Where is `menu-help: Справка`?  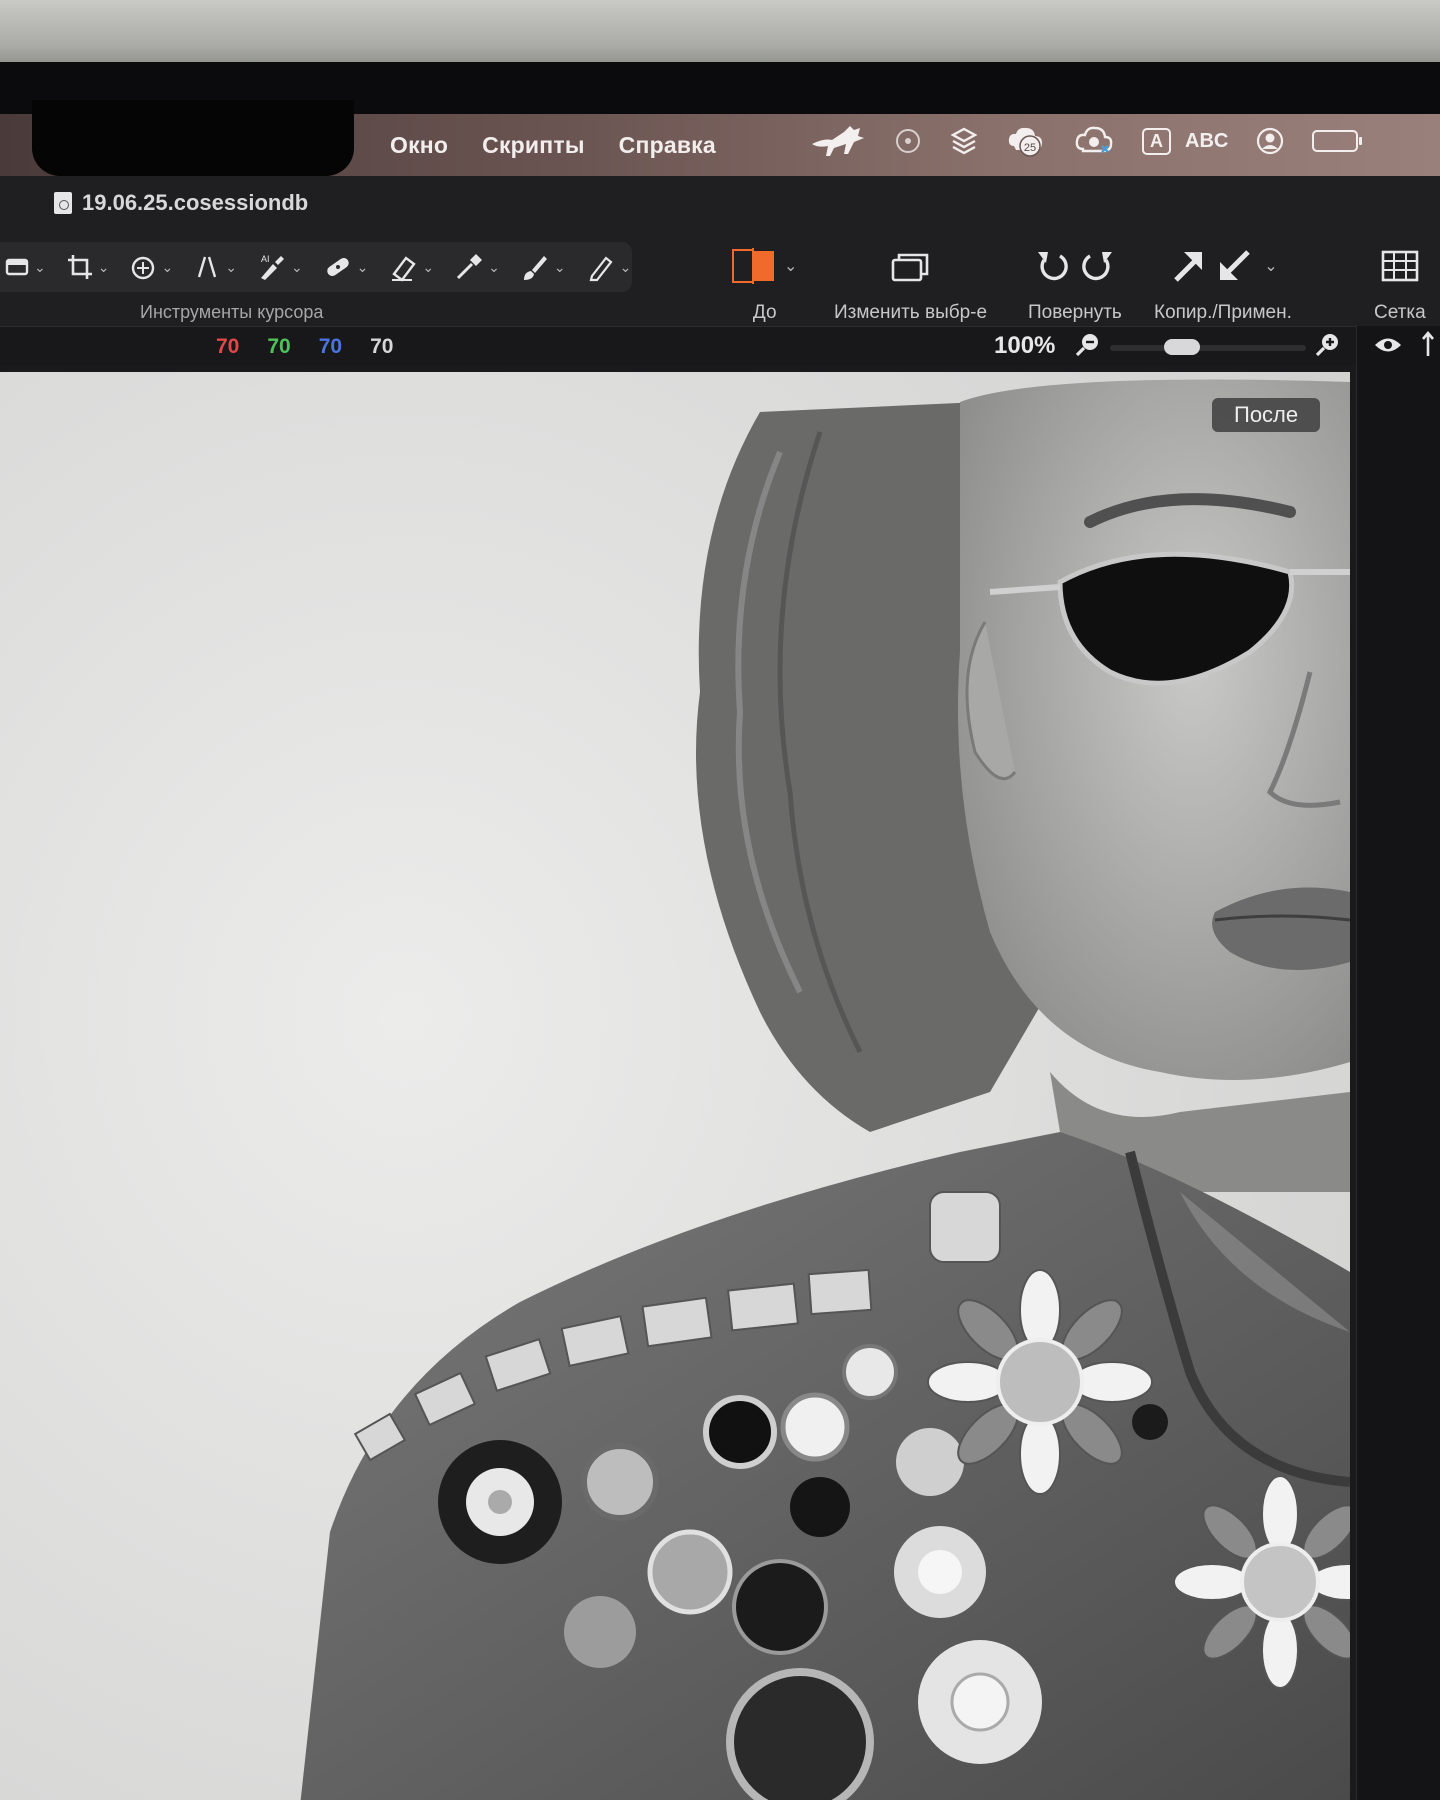 menu-help: Справка is located at coordinates (667, 145).